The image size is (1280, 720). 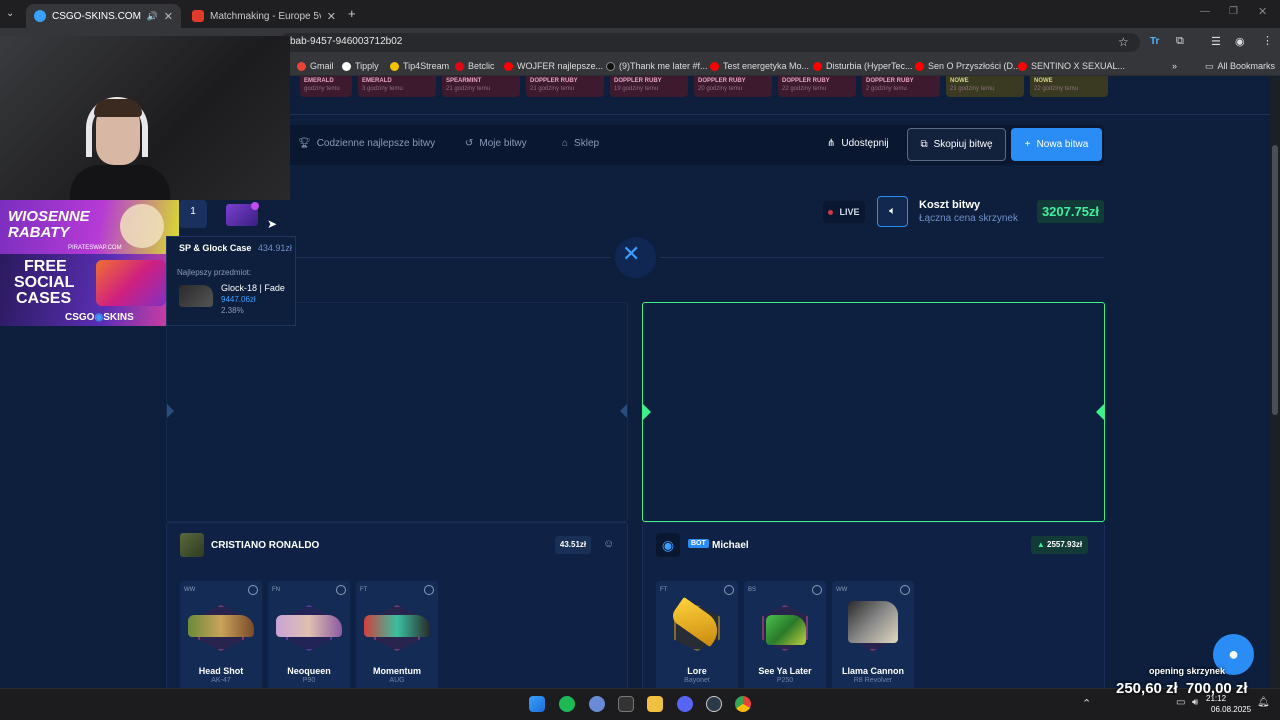 What do you see at coordinates (858, 143) in the screenshot?
I see `share-button: ⋔ Udostępnij` at bounding box center [858, 143].